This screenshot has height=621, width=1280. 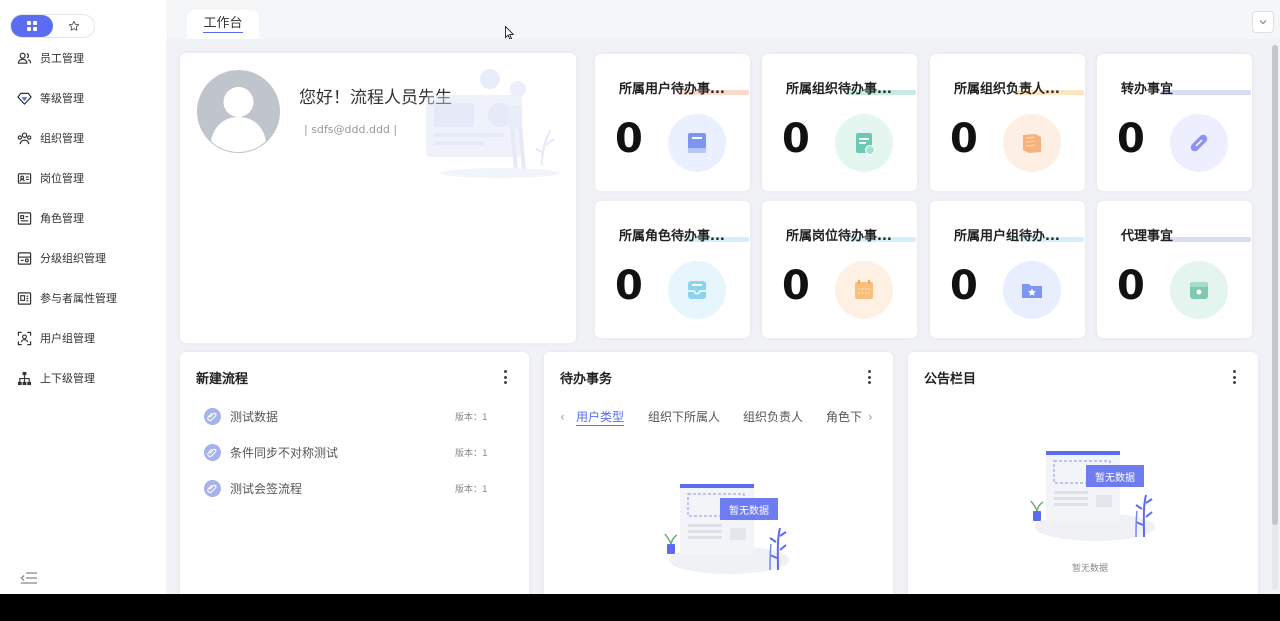 What do you see at coordinates (24, 218) in the screenshot?
I see `role-card-icon` at bounding box center [24, 218].